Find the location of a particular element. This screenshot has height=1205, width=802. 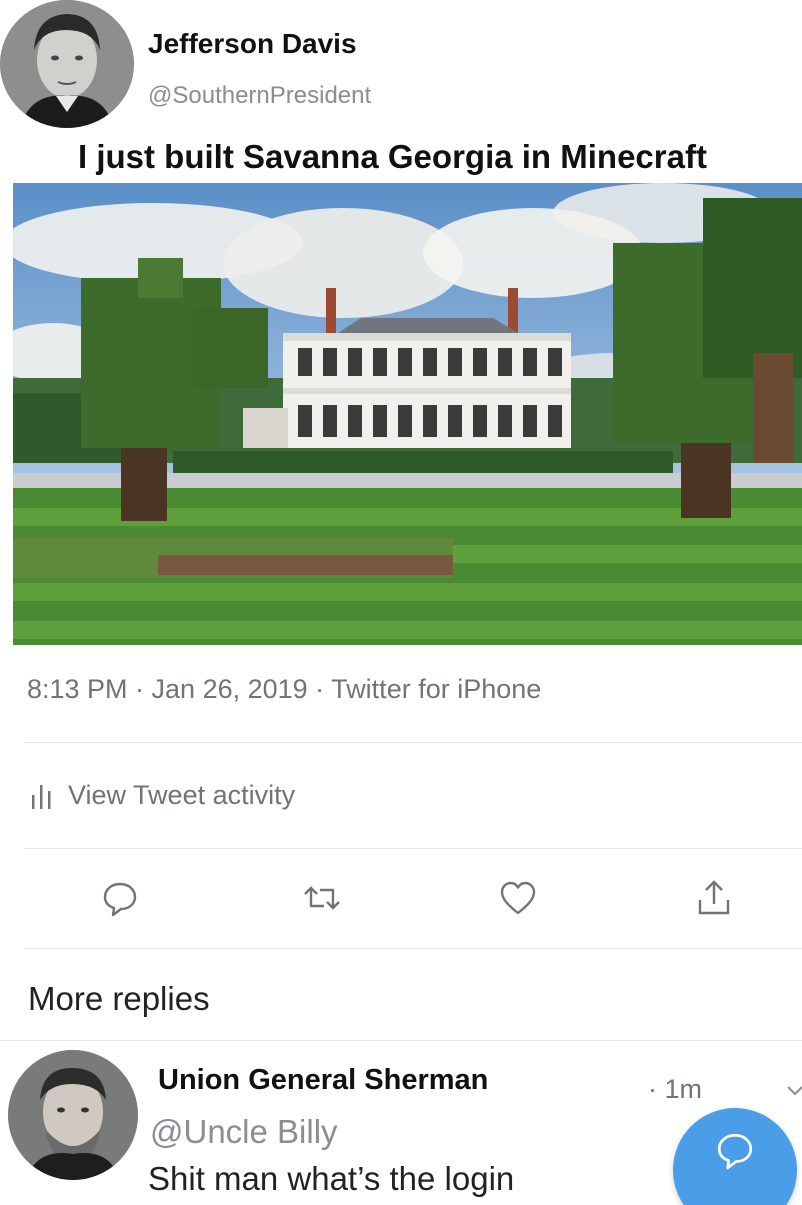

like-icon is located at coordinates (518, 898).